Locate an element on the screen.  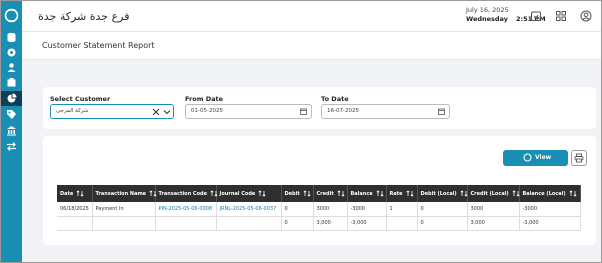
sidebar is located at coordinates (11, 131).